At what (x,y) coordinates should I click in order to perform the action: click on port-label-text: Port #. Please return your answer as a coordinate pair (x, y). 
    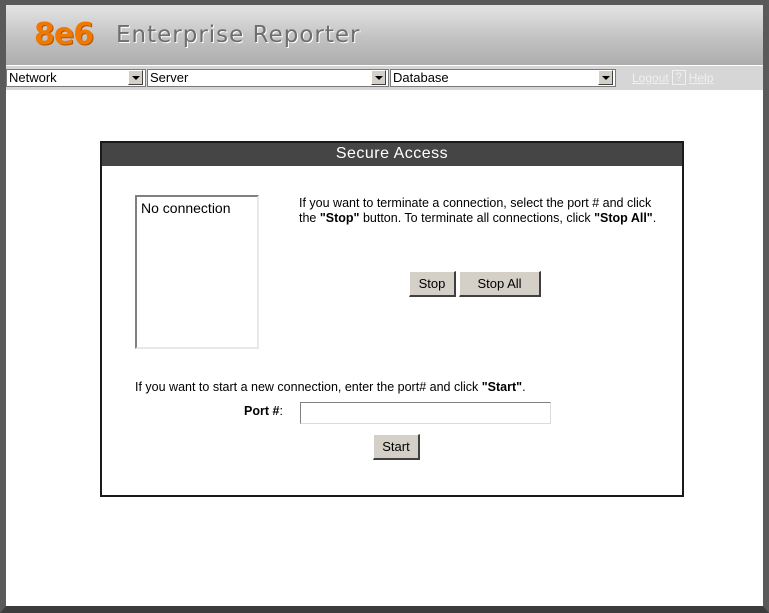
    Looking at the image, I should click on (262, 411).